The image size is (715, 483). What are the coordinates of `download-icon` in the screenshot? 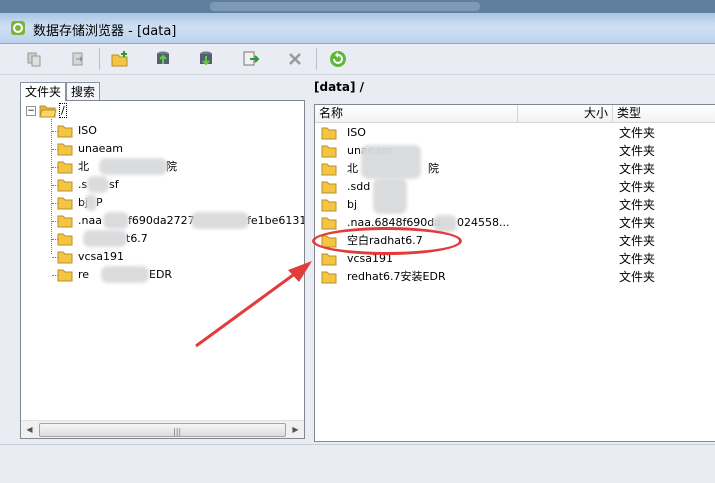 It's located at (206, 58).